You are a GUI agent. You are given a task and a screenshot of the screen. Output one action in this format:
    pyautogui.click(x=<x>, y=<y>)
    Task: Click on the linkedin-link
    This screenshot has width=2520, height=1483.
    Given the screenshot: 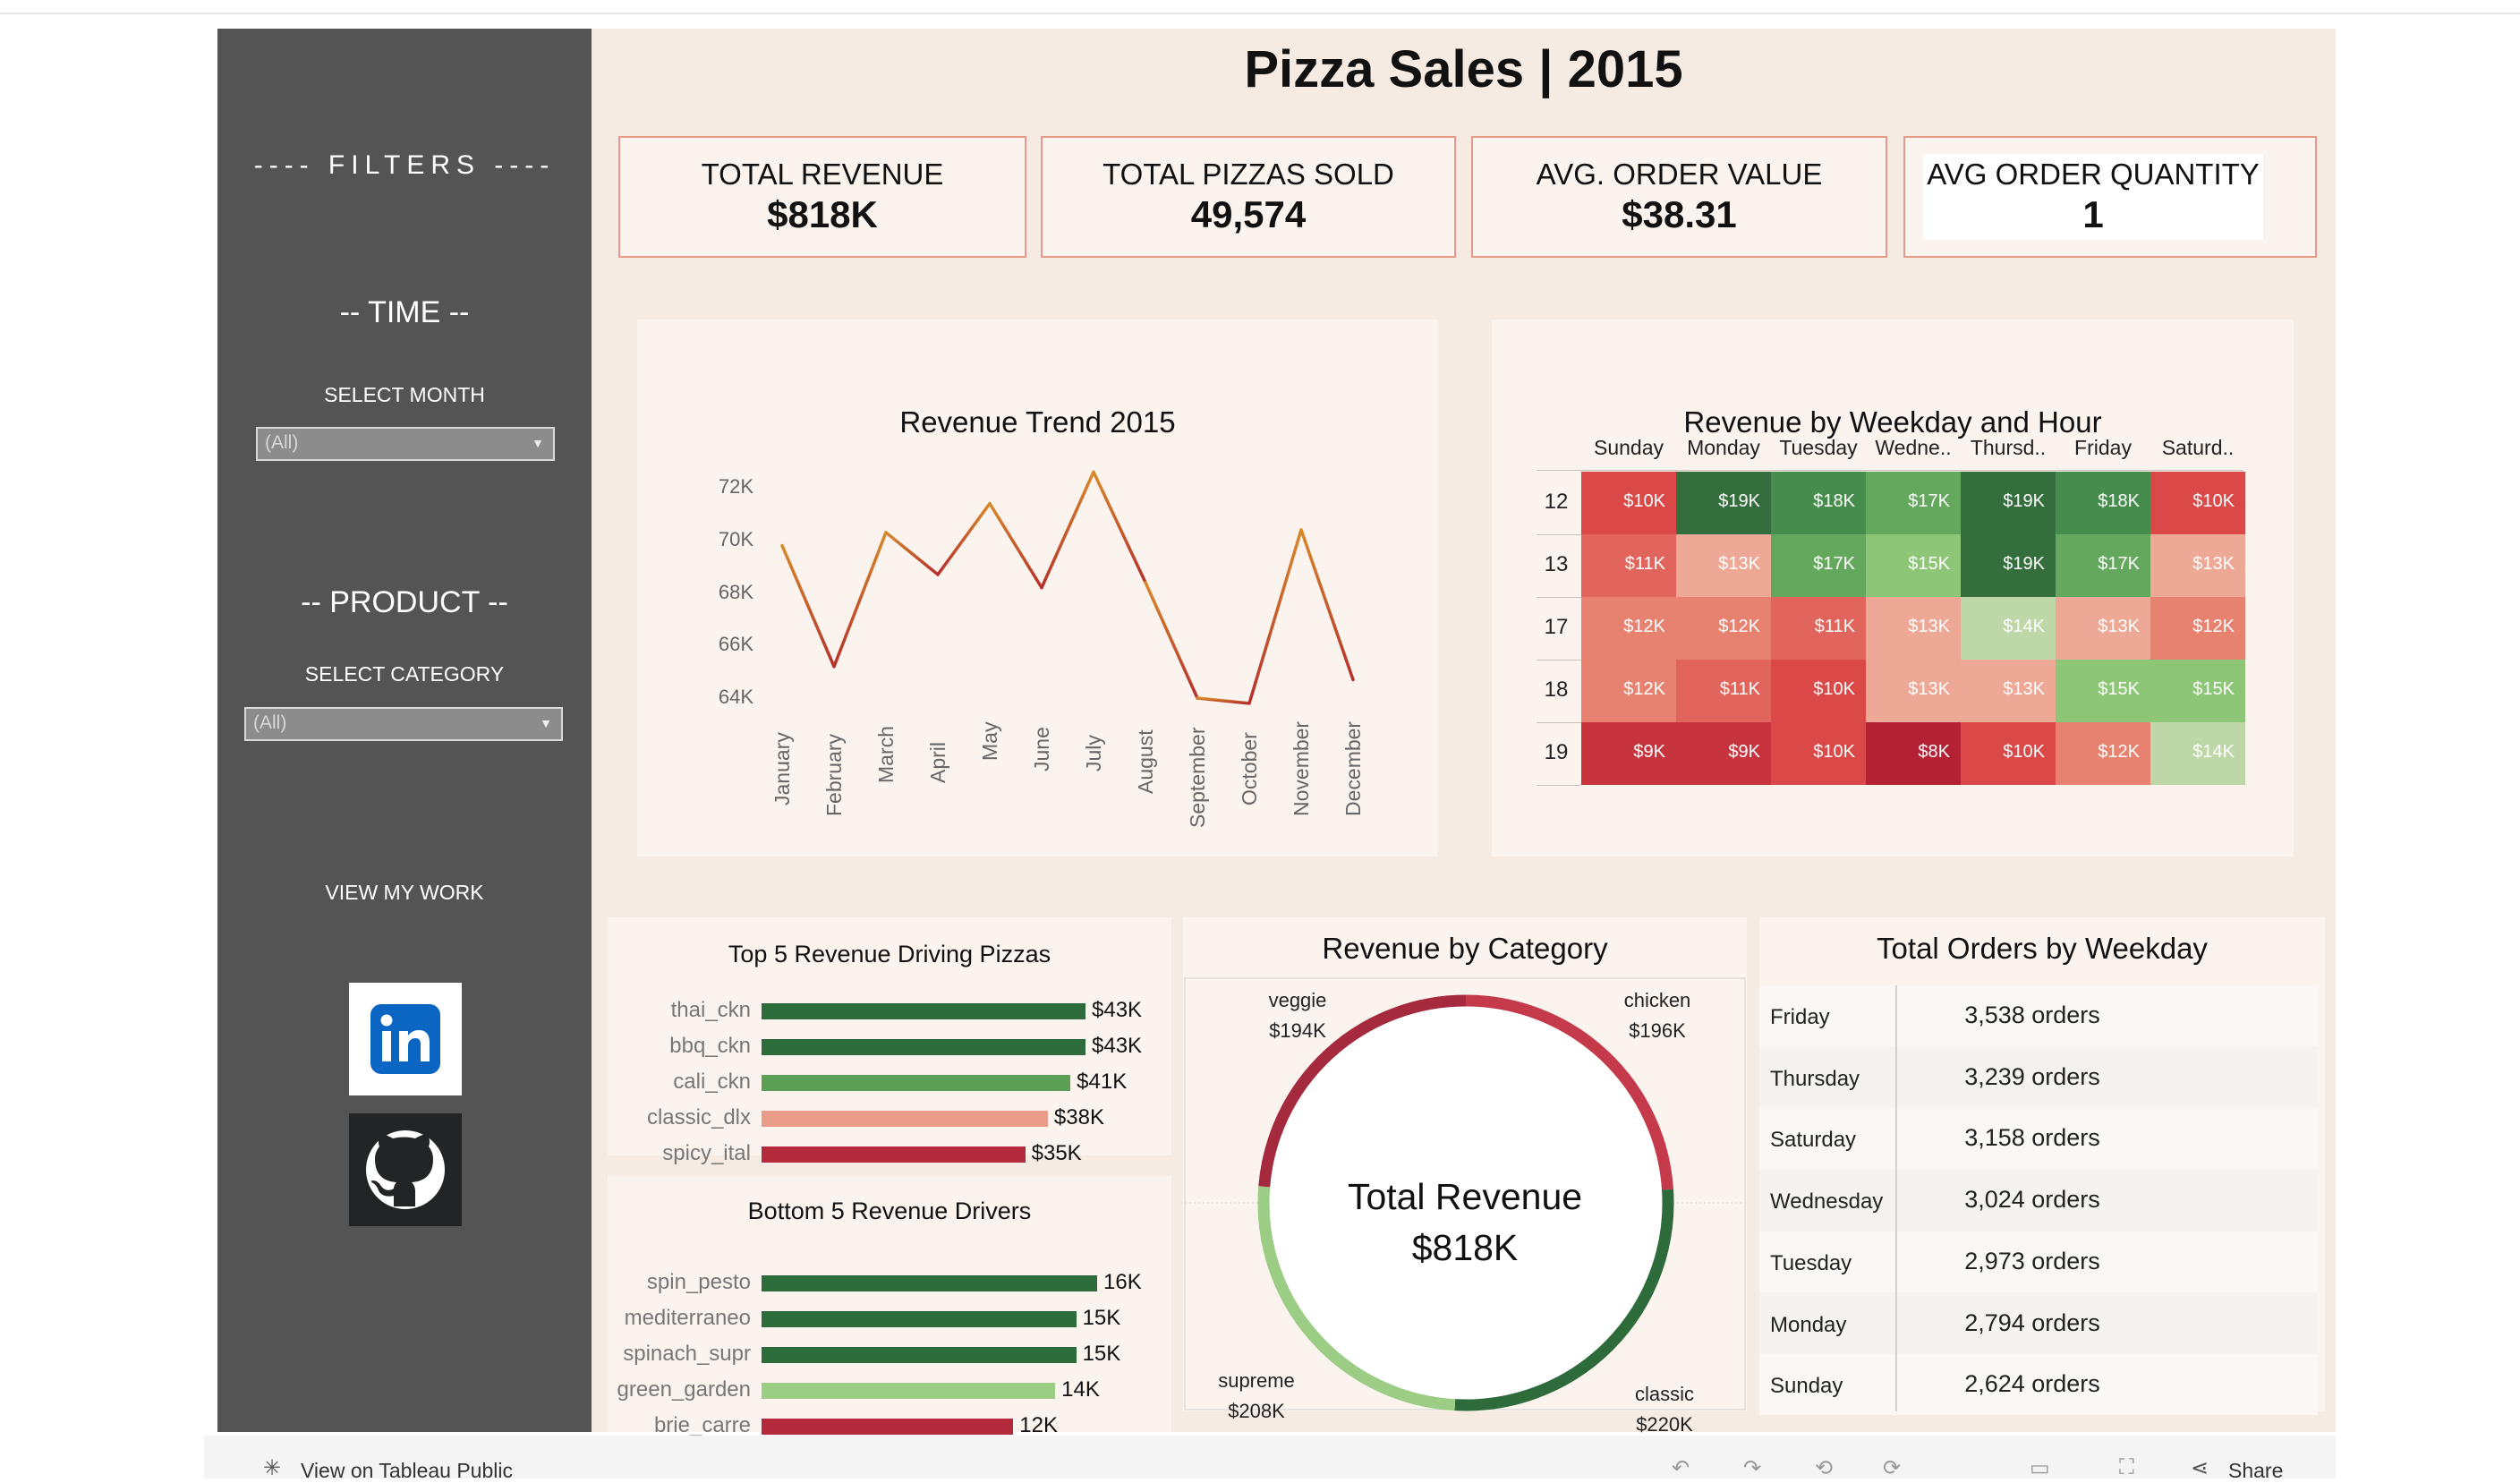 What is the action you would take?
    pyautogui.click(x=406, y=1039)
    